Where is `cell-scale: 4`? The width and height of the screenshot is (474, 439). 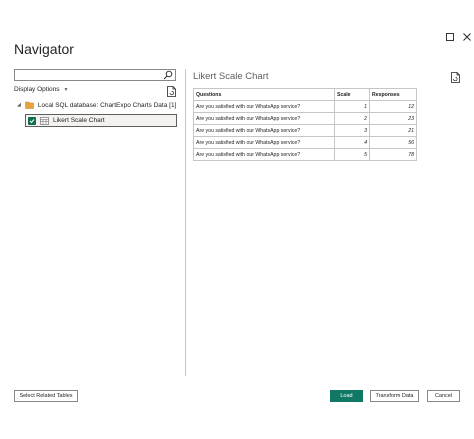 cell-scale: 4 is located at coordinates (352, 142).